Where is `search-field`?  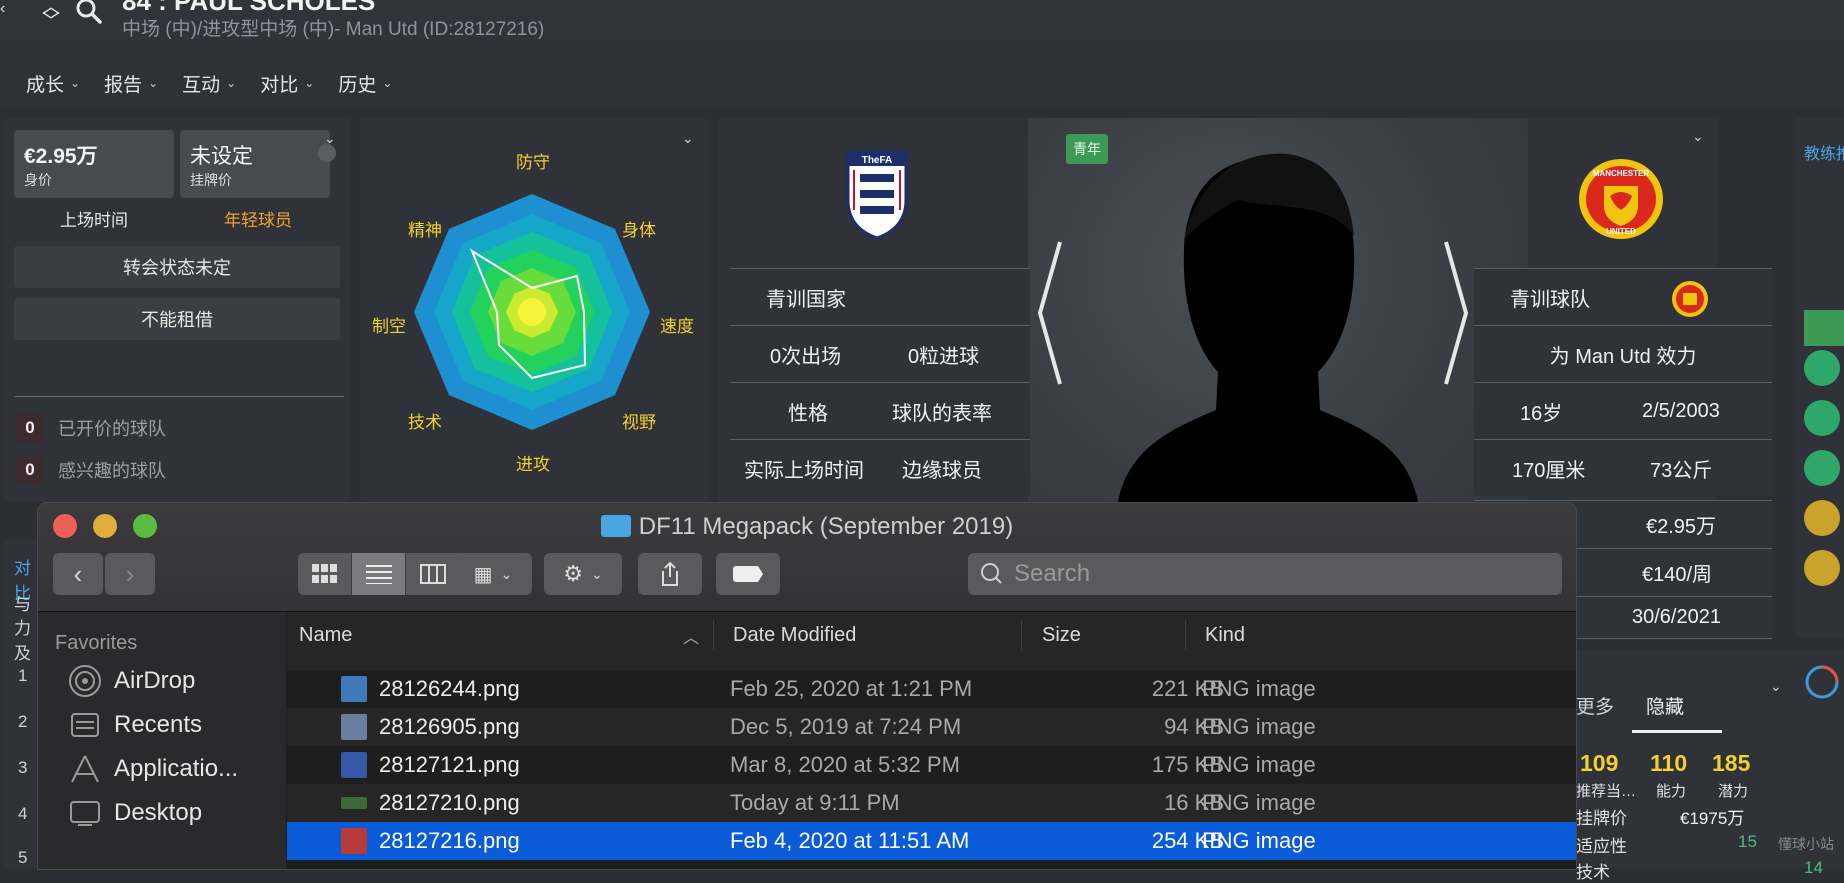 search-field is located at coordinates (1265, 574).